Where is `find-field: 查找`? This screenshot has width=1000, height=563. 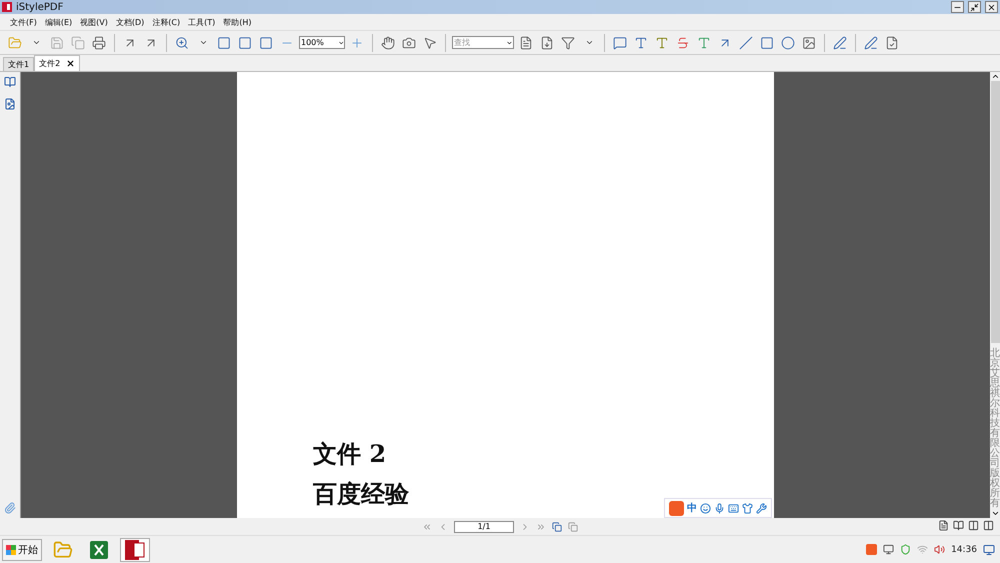
find-field: 查找 is located at coordinates (479, 42).